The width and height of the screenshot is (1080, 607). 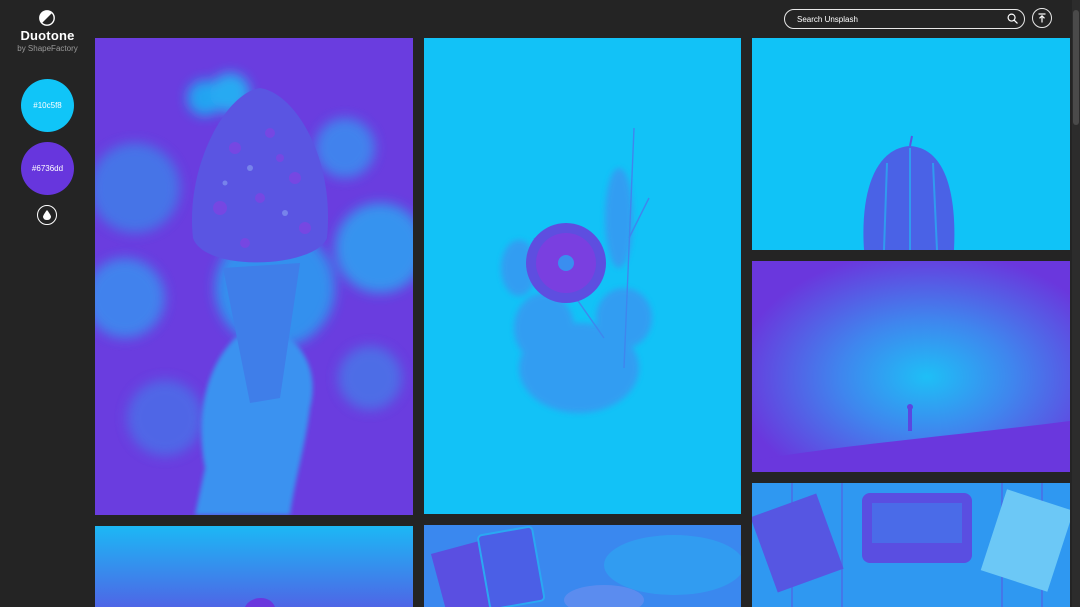 I want to click on night-sky-image, so click(x=911, y=366).